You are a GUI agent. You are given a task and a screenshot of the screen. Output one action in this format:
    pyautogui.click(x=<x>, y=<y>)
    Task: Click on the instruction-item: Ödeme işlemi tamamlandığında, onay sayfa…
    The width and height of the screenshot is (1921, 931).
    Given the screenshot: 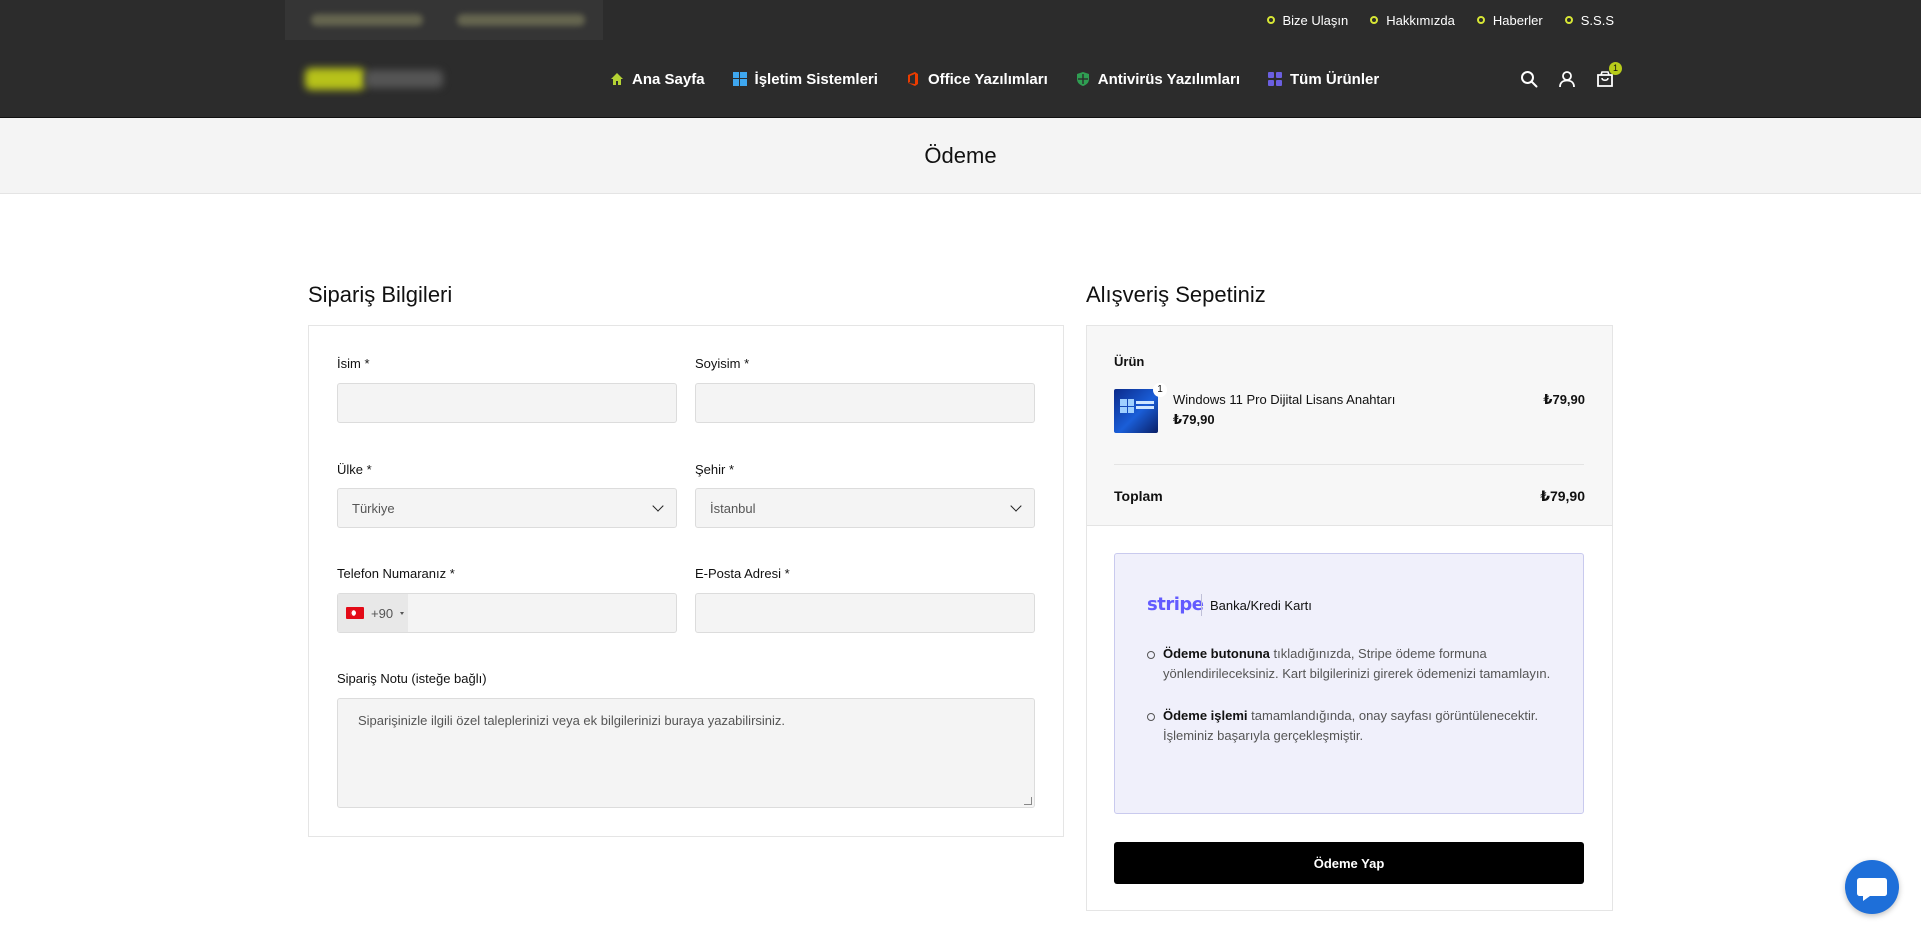 What is the action you would take?
    pyautogui.click(x=1352, y=726)
    